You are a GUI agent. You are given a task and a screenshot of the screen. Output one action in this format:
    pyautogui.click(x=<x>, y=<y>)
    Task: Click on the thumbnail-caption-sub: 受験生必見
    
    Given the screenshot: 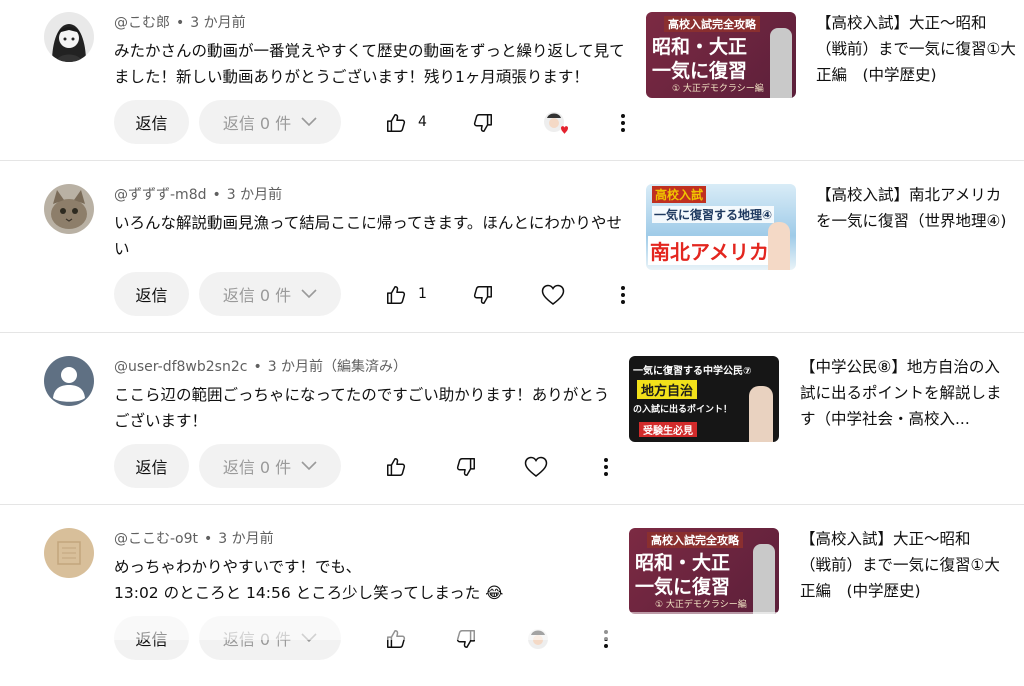 What is the action you would take?
    pyautogui.click(x=668, y=429)
    